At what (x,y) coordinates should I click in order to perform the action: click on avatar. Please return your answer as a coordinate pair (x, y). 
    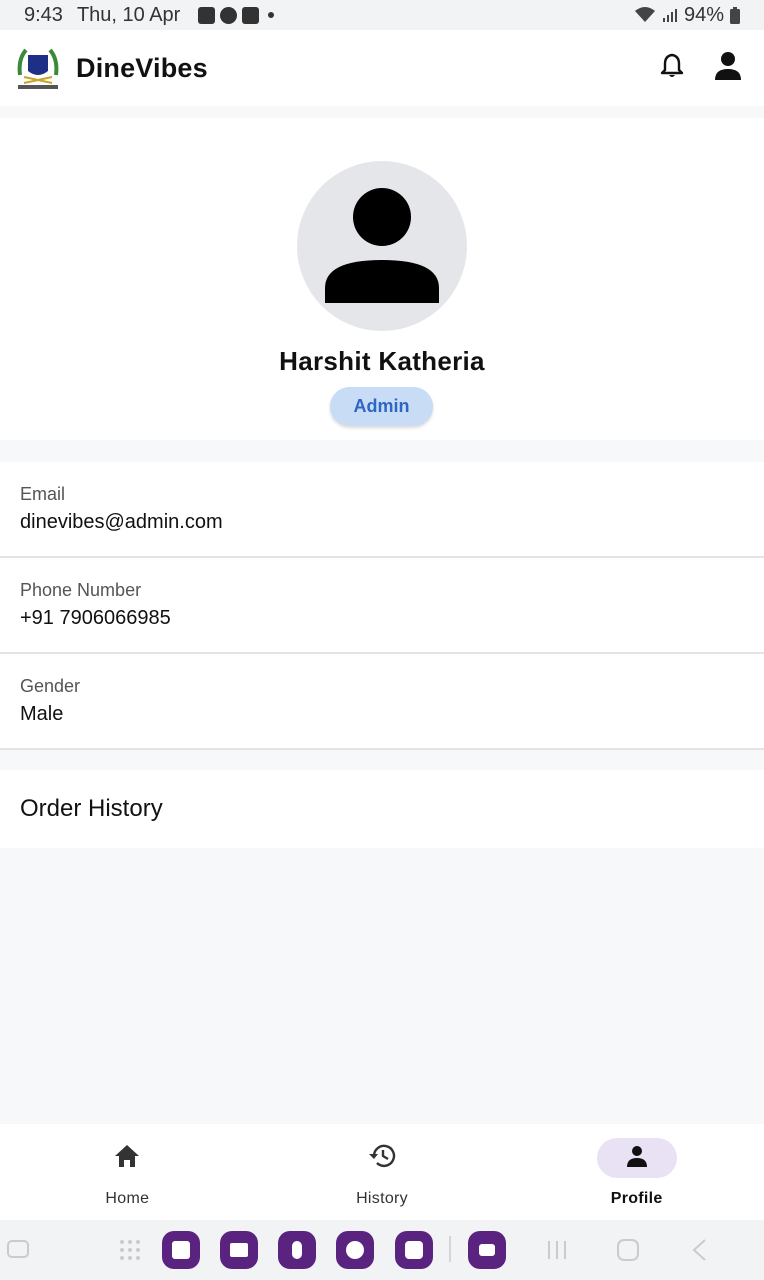
    Looking at the image, I should click on (382, 246).